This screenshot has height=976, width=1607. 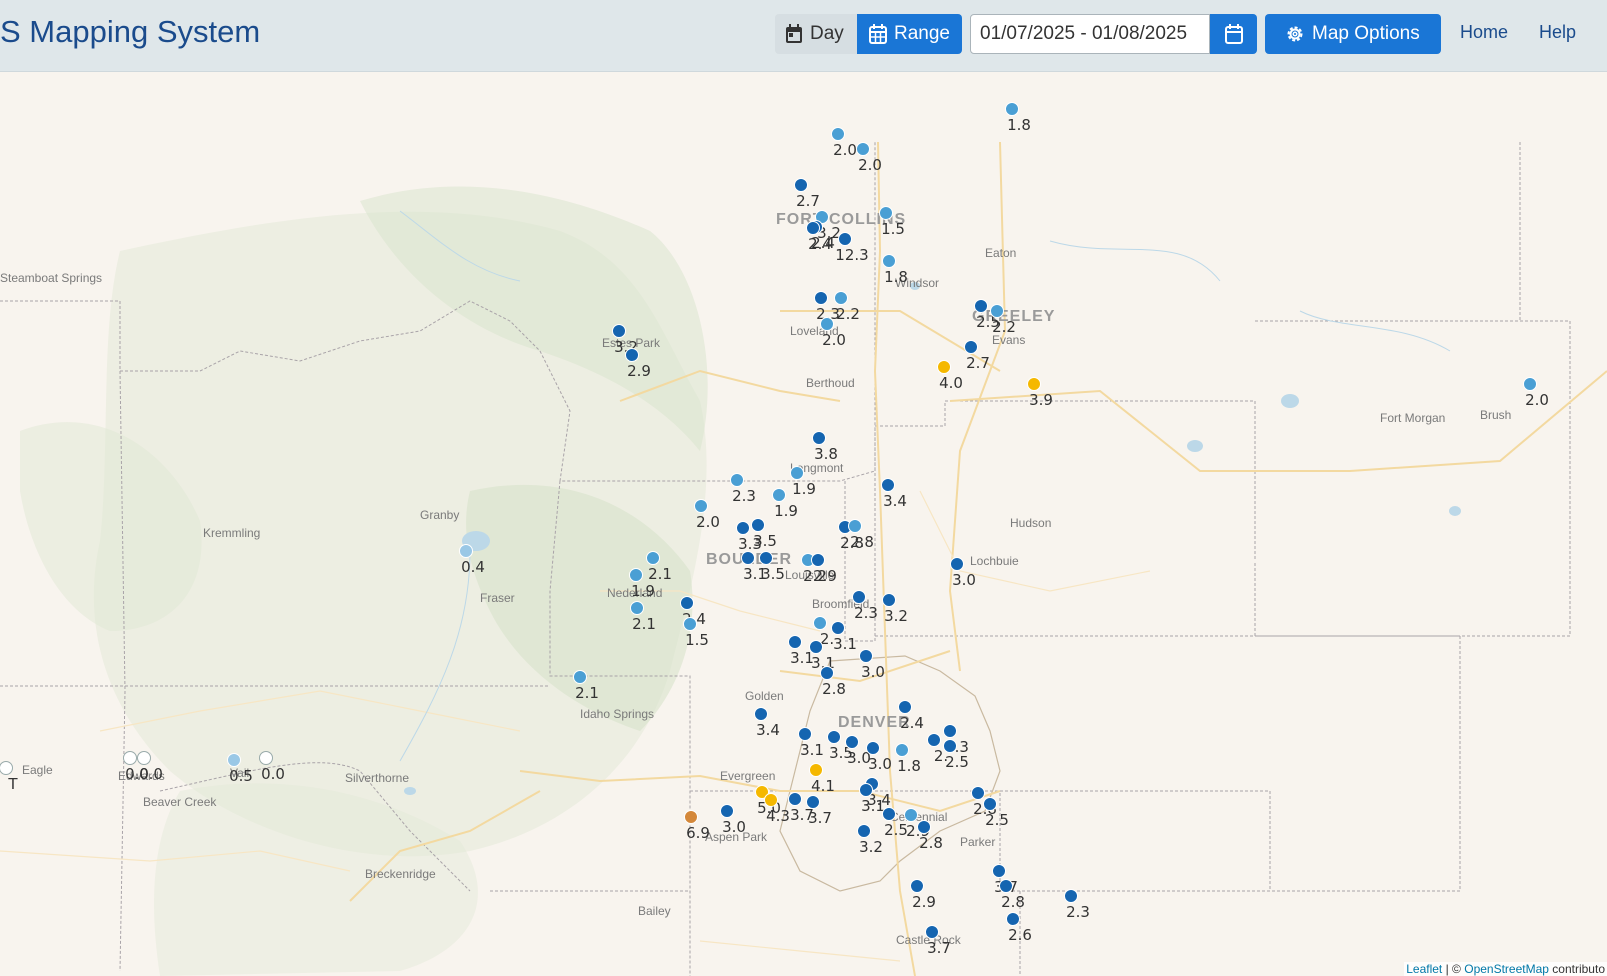 I want to click on leaflet-link: Leaflet, so click(x=1424, y=969).